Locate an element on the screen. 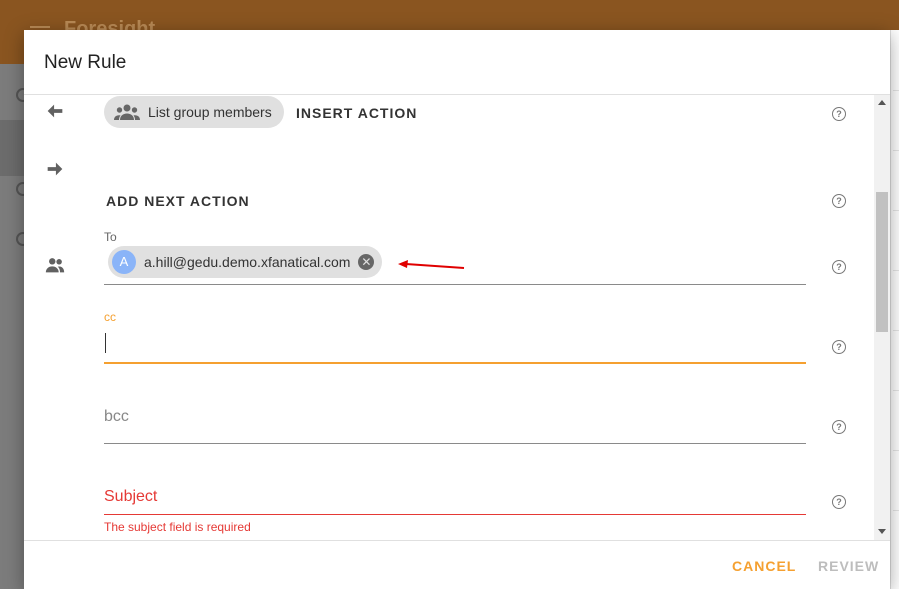 The width and height of the screenshot is (899, 589). previous-action-label: List group members is located at coordinates (210, 112).